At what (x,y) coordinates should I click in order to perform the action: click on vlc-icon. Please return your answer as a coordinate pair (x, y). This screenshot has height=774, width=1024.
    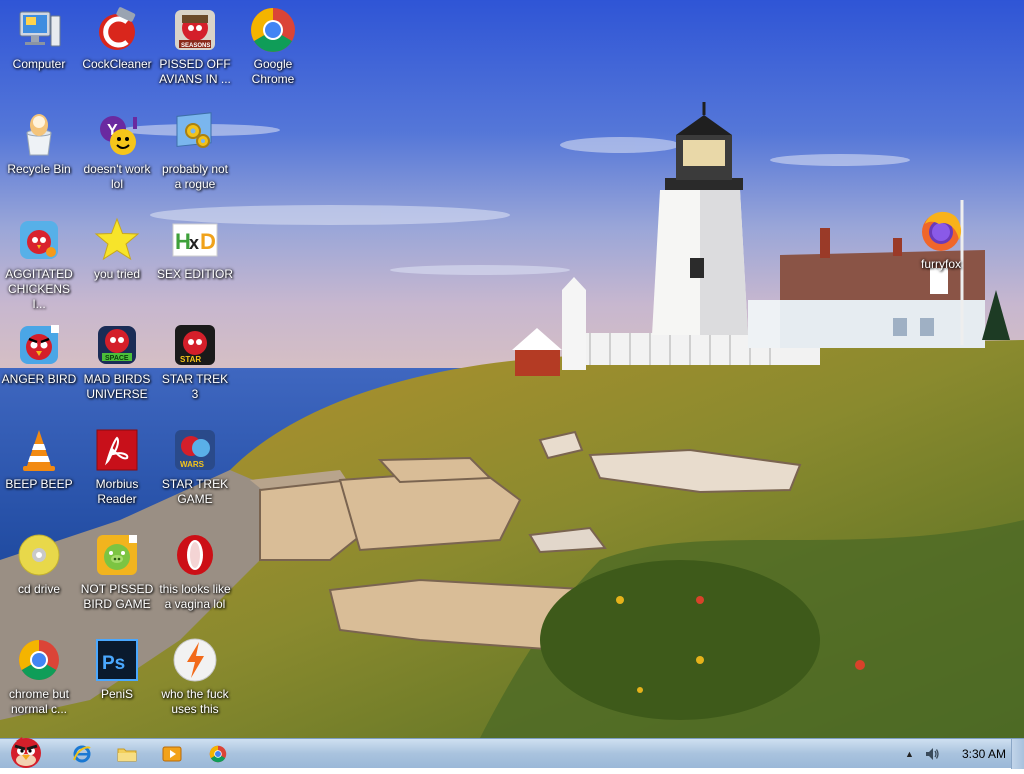
    Looking at the image, I should click on (39, 450).